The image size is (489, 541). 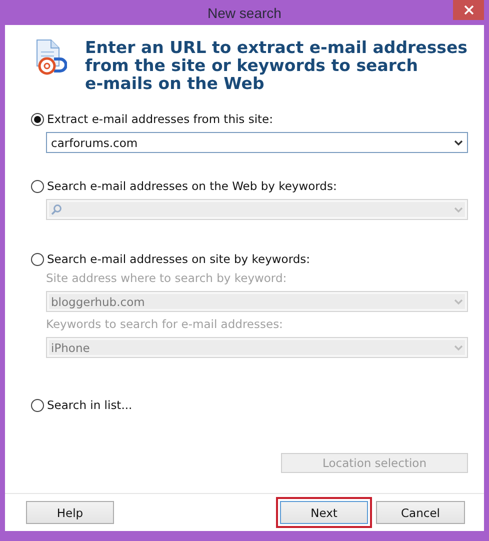 What do you see at coordinates (70, 347) in the screenshot?
I see `combo-value: iPhone` at bounding box center [70, 347].